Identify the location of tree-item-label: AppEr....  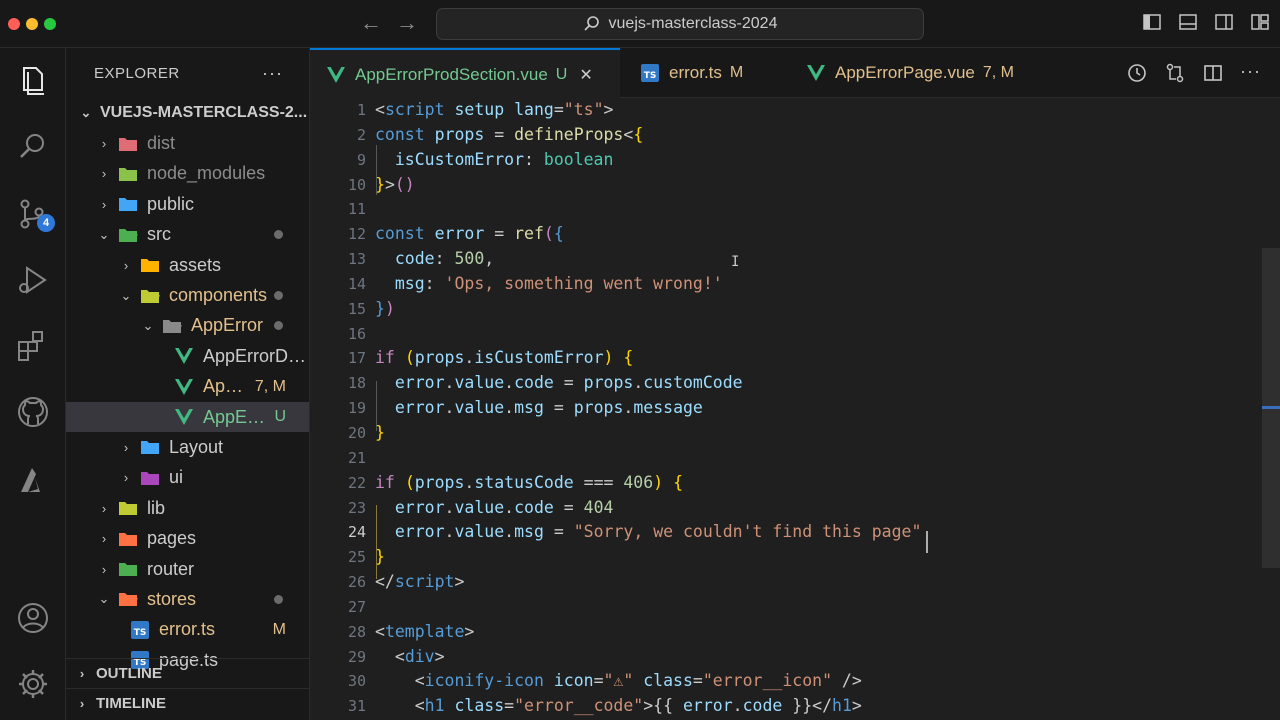
(226, 386).